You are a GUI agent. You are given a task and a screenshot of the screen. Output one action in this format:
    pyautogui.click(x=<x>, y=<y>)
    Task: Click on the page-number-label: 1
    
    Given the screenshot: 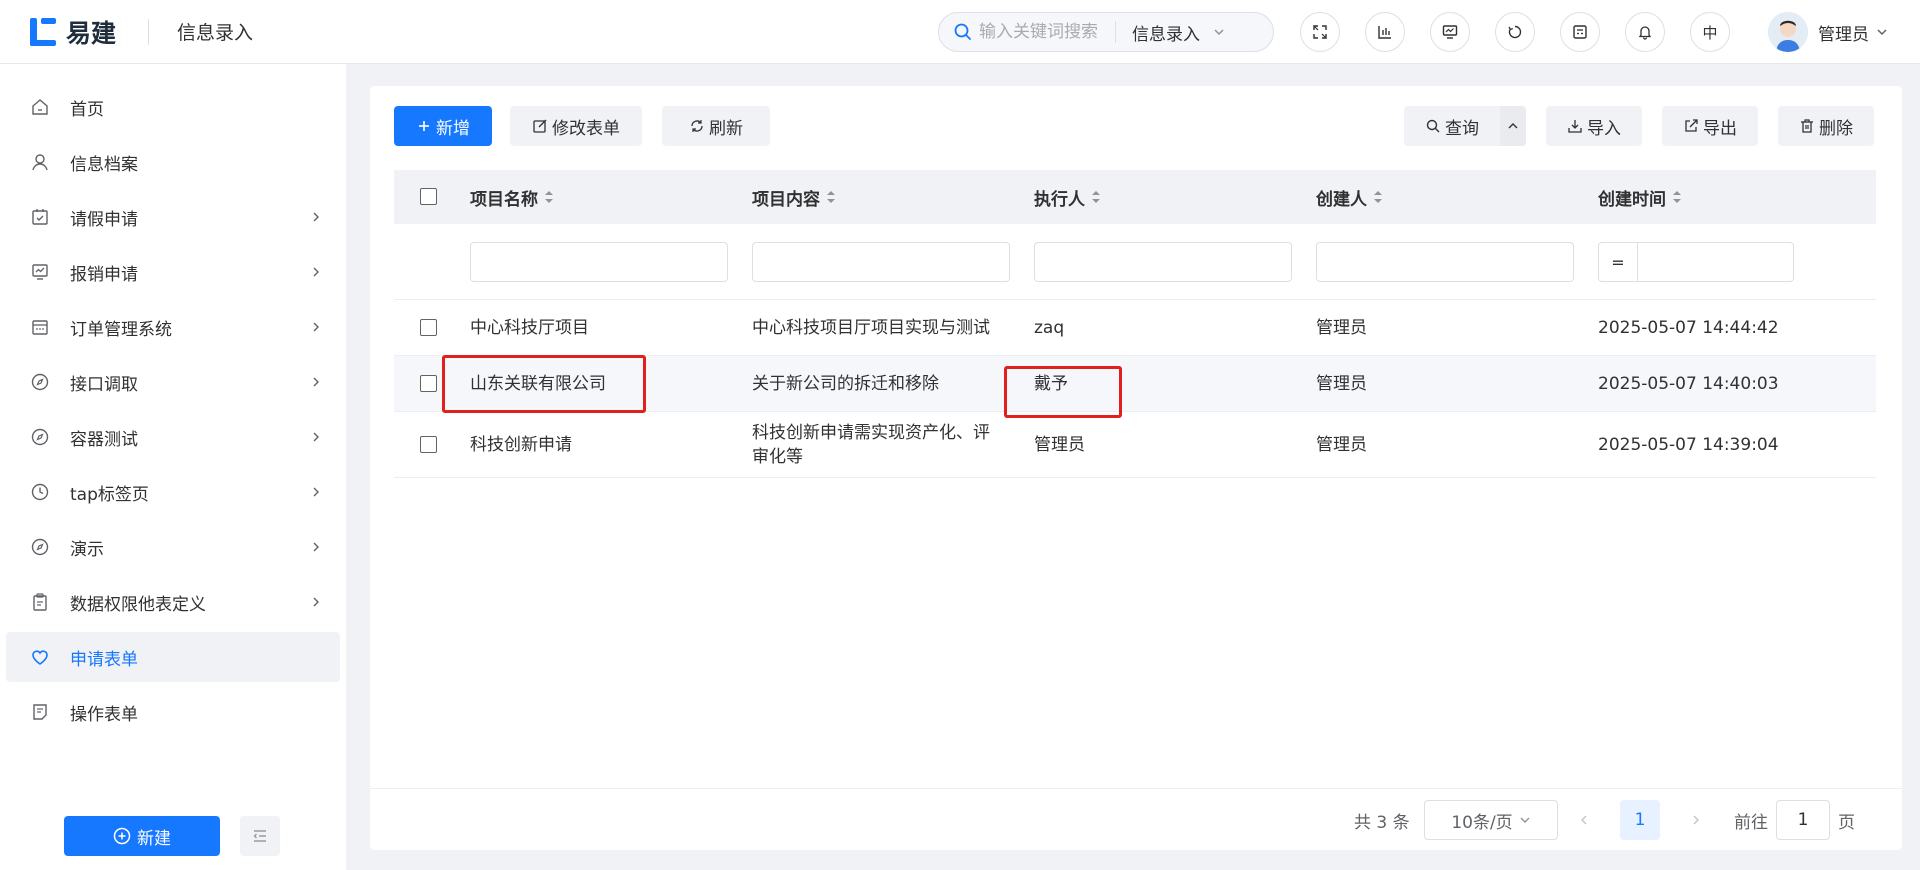 What is the action you would take?
    pyautogui.click(x=1640, y=820)
    